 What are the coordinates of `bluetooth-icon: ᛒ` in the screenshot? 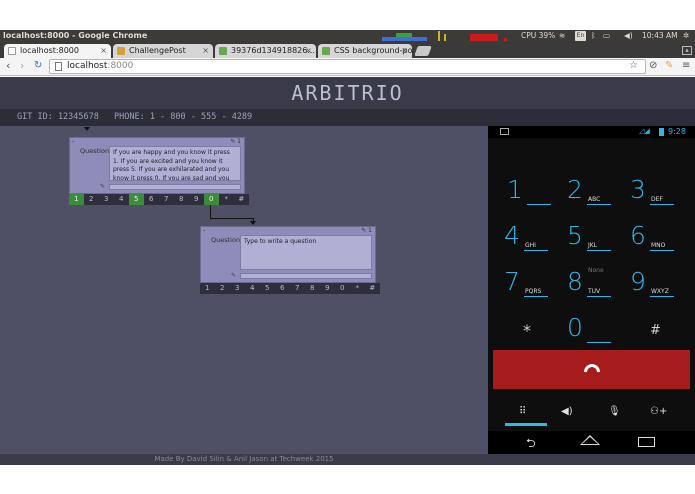 It's located at (593, 35).